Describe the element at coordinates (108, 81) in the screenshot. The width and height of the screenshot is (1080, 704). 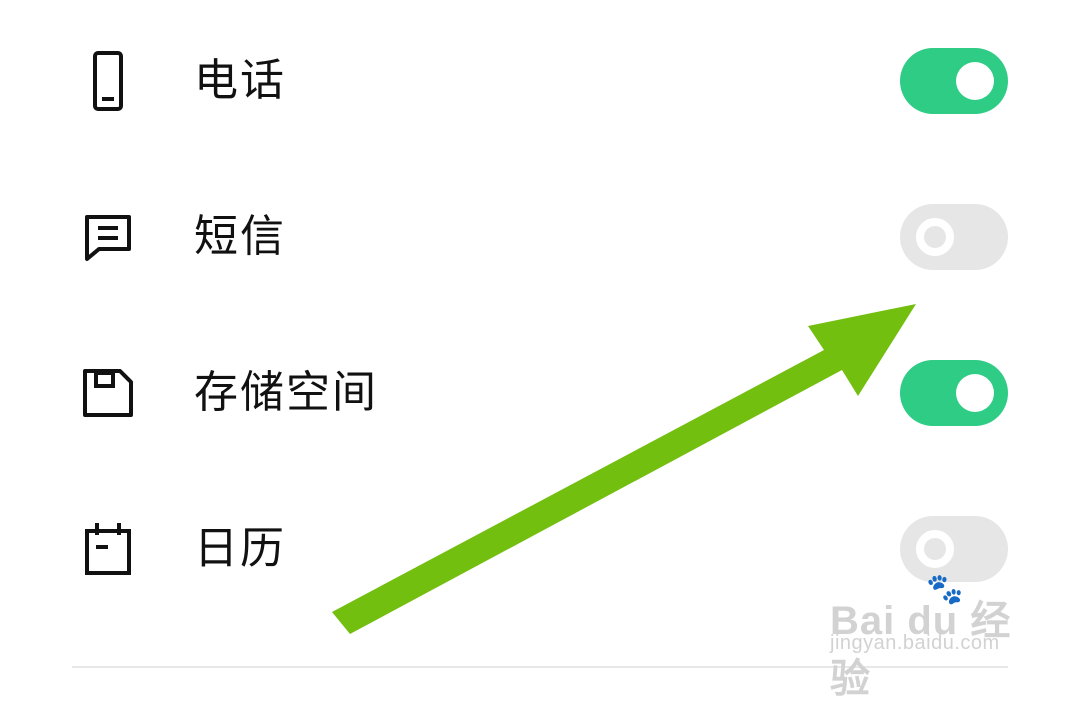
I see `phone-icon` at that location.